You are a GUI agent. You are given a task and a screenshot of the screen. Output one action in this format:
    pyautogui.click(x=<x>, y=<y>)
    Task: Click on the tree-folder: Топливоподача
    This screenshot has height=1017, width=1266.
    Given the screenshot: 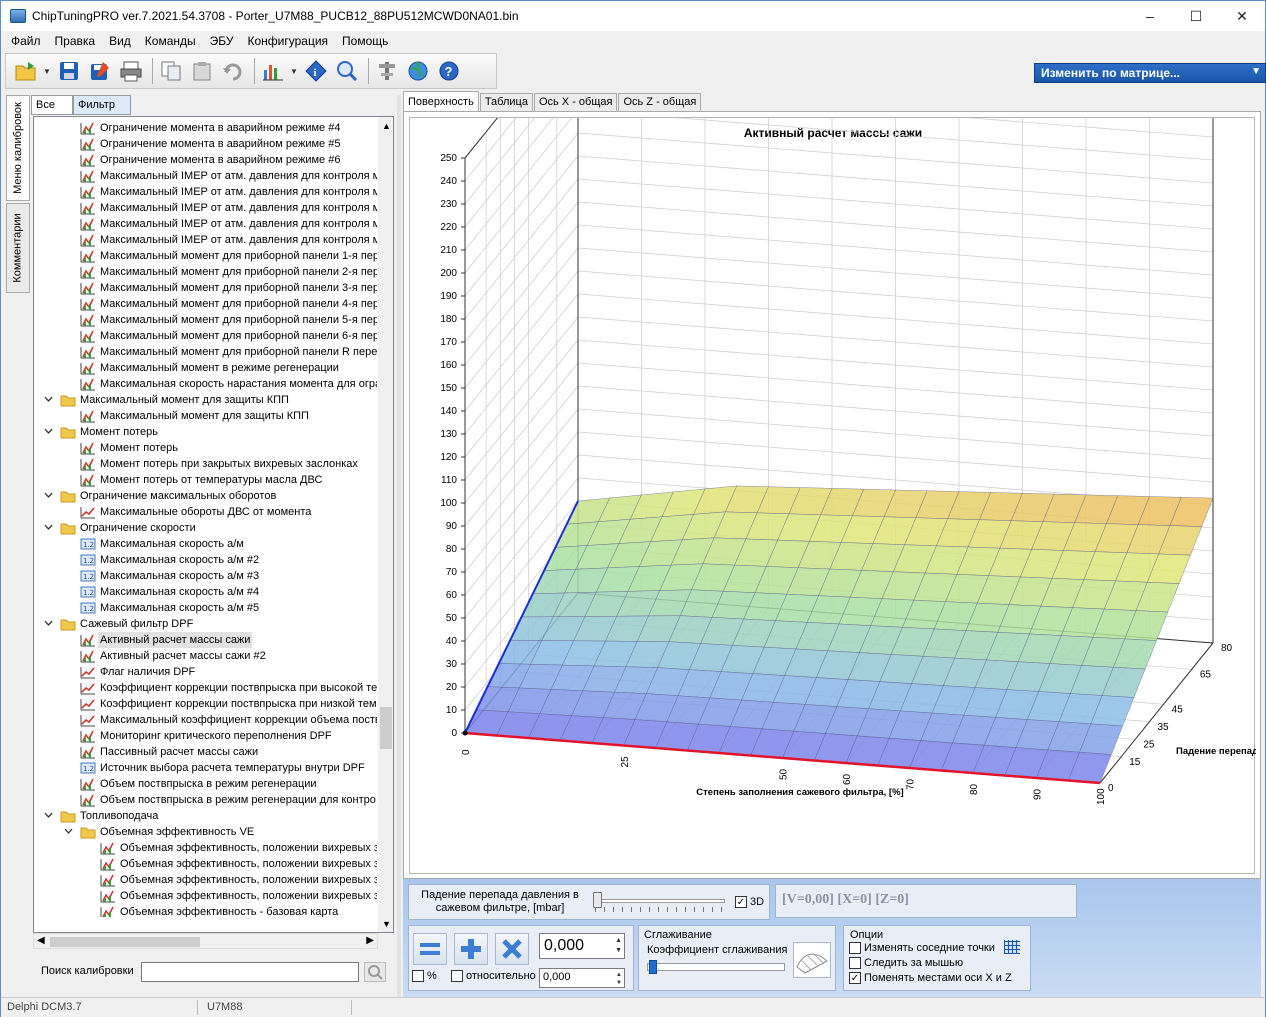 What is the action you would take?
    pyautogui.click(x=205, y=816)
    